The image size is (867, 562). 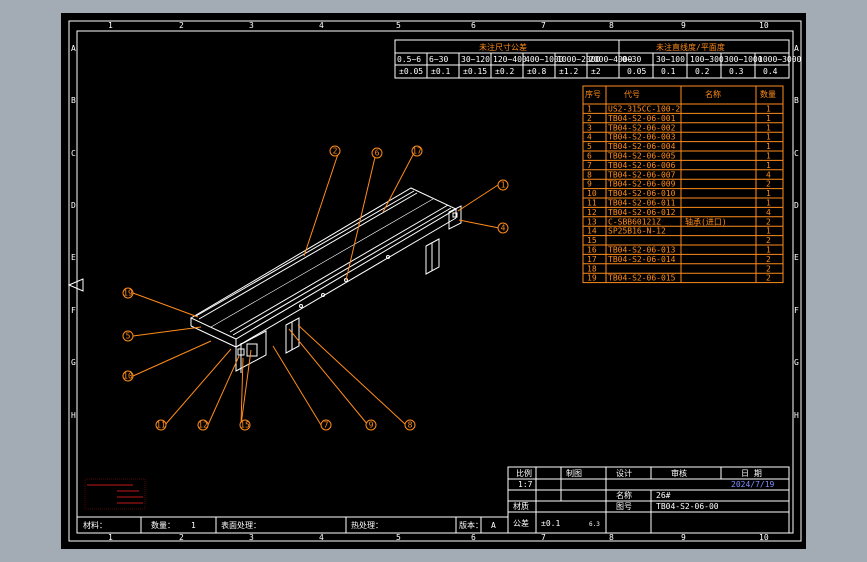 What do you see at coordinates (73, 153) in the screenshot?
I see `row-letter-left: C` at bounding box center [73, 153].